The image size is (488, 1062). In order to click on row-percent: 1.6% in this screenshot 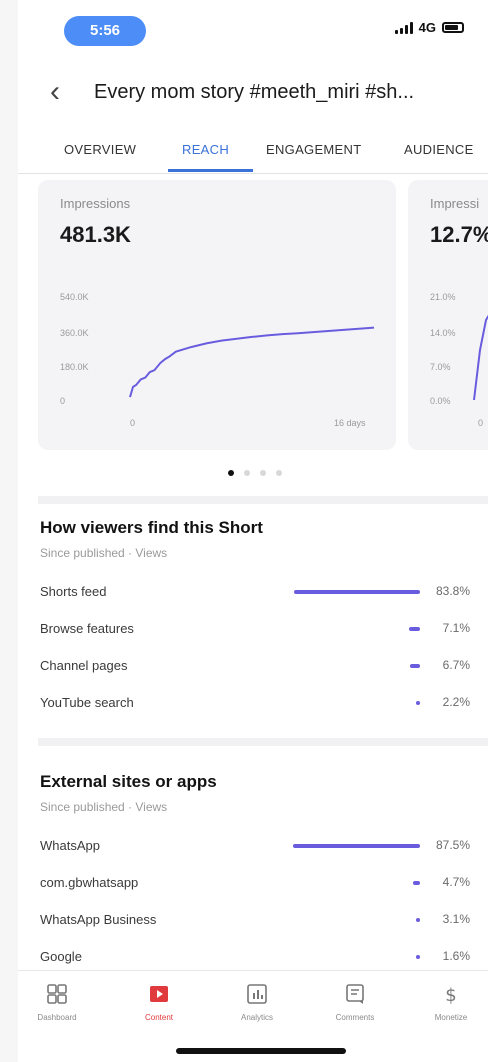, I will do `click(456, 956)`.